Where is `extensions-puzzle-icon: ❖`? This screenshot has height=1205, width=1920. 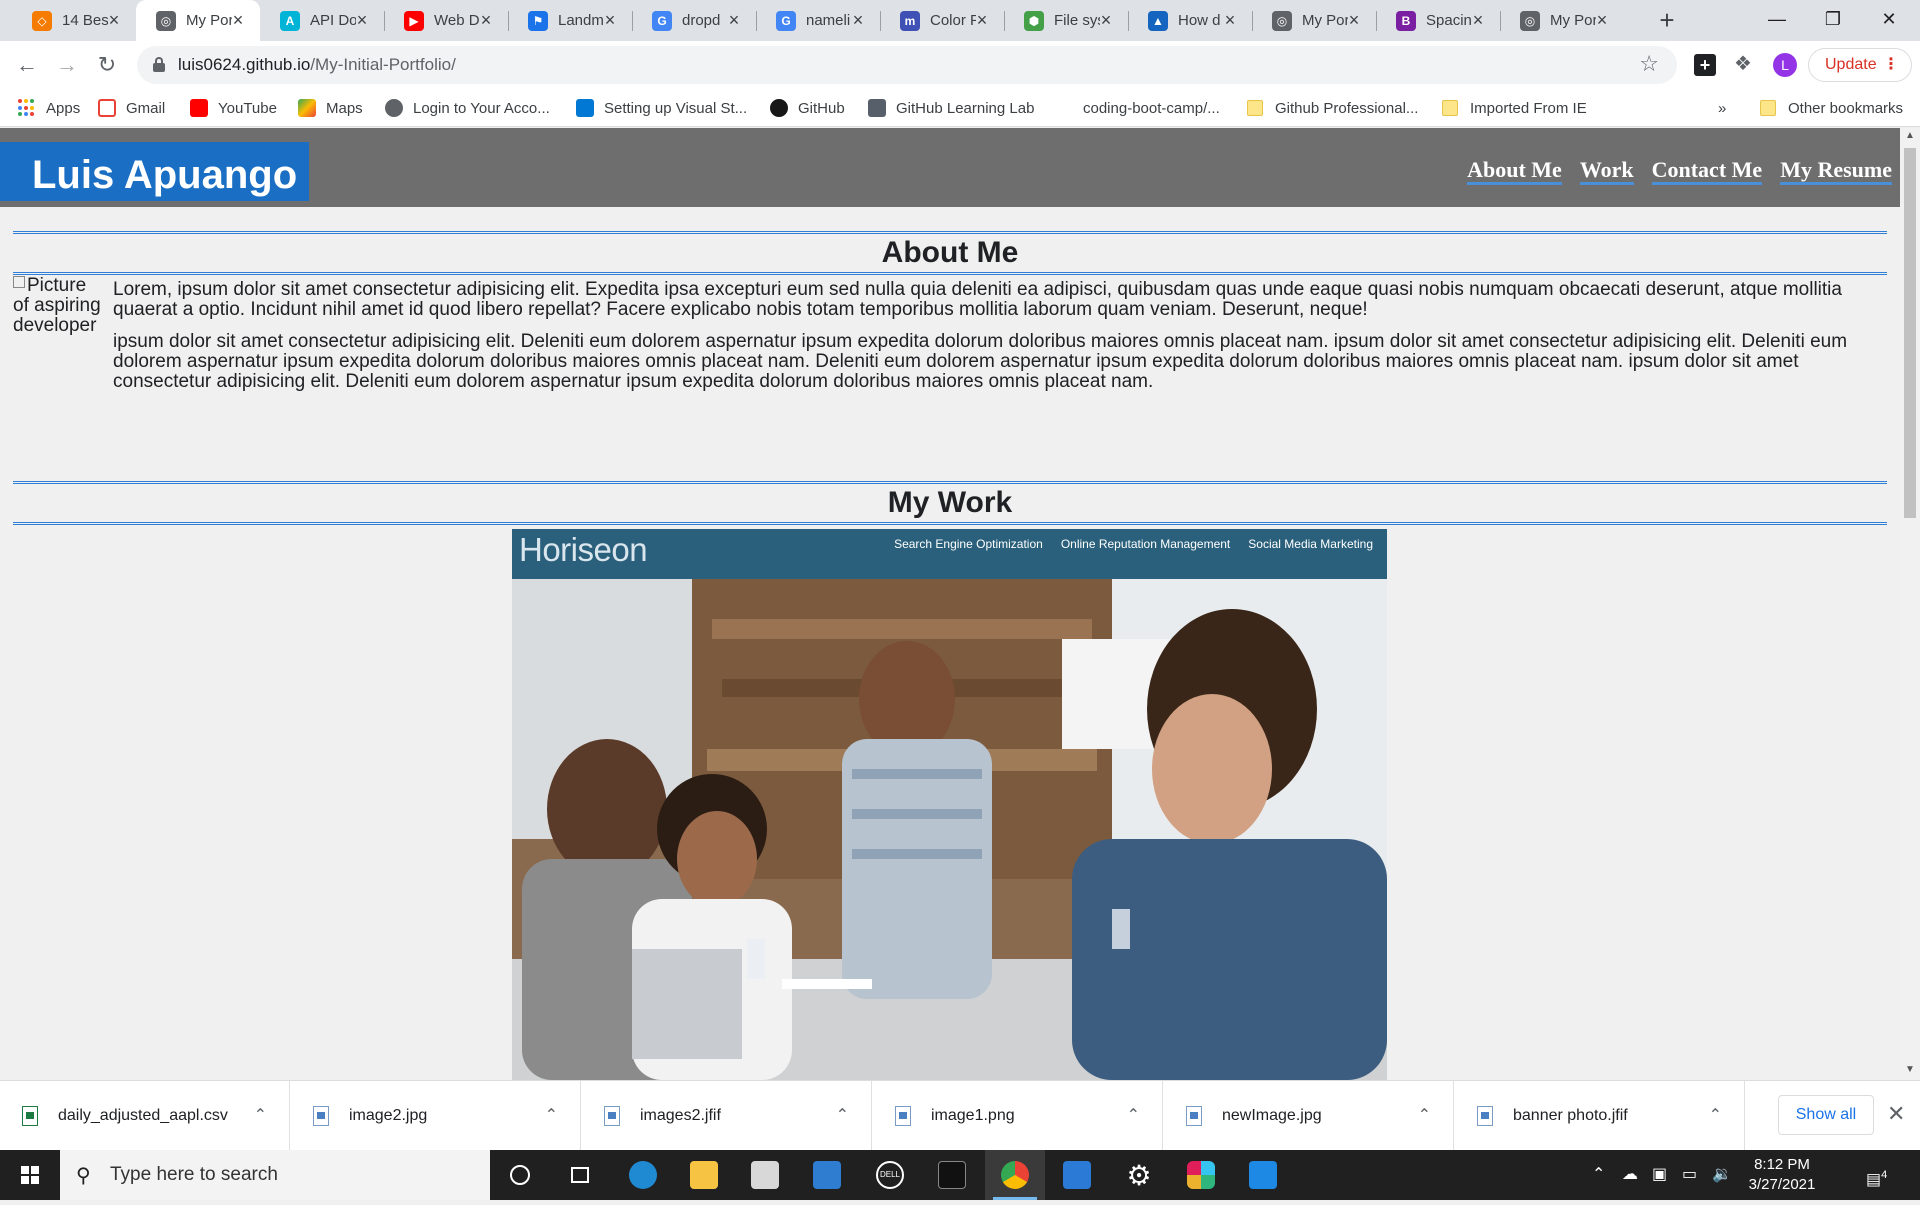 extensions-puzzle-icon: ❖ is located at coordinates (1743, 63).